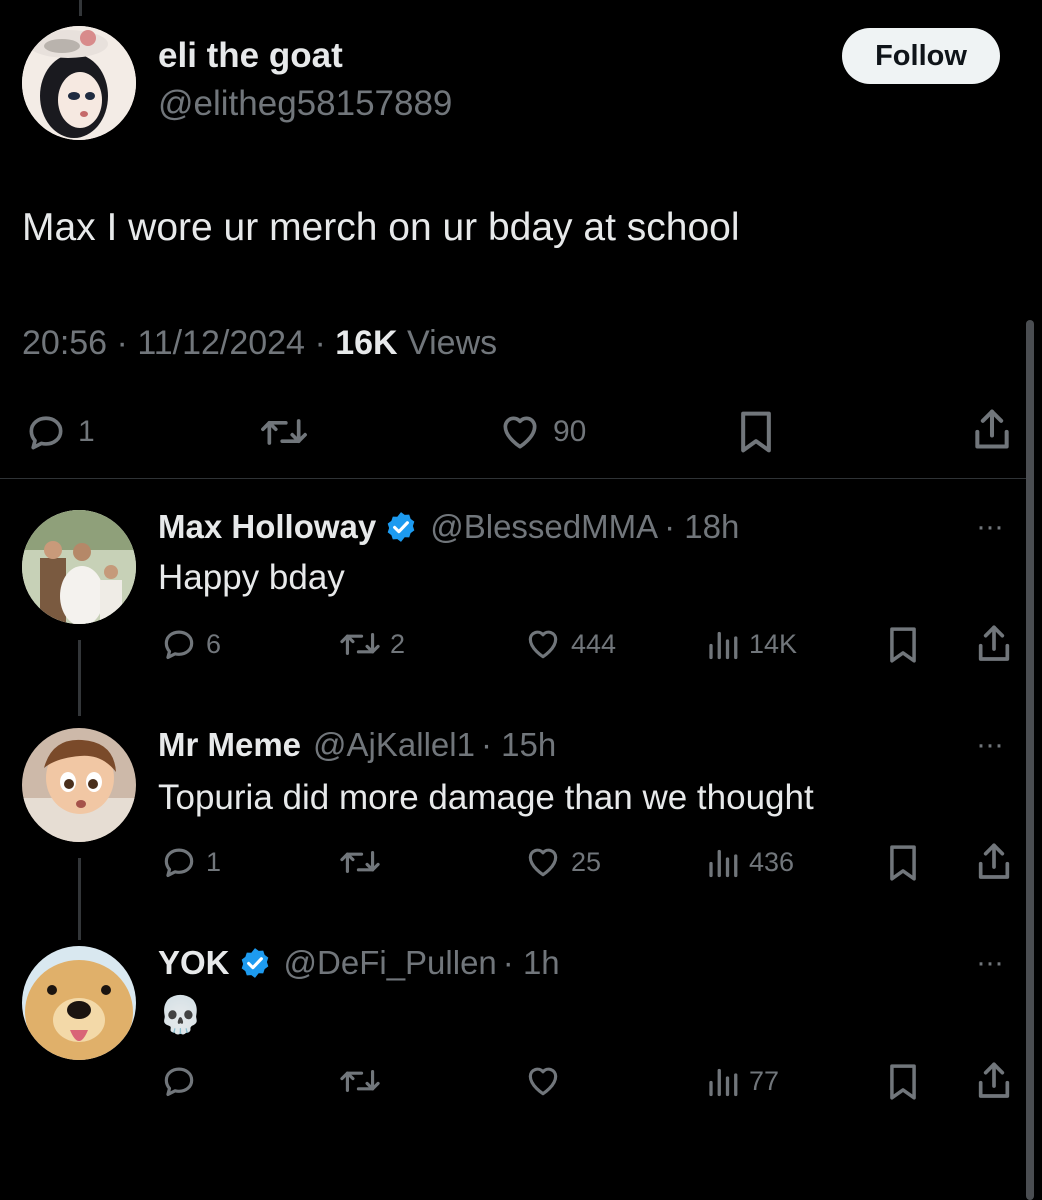 This screenshot has width=1042, height=1200. I want to click on follow-button: Follow, so click(921, 56).